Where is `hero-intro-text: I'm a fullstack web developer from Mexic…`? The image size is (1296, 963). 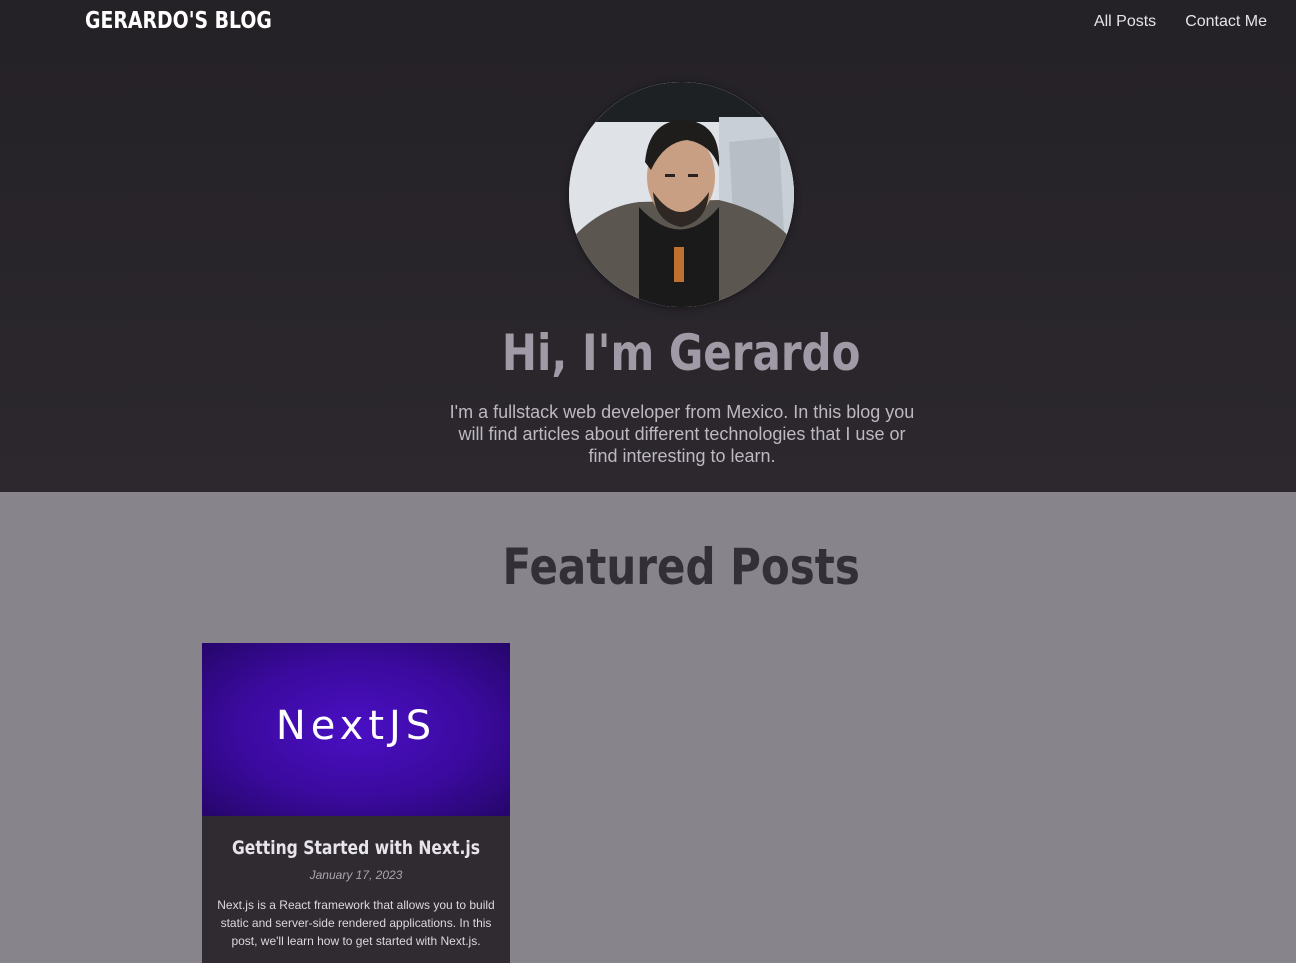
hero-intro-text: I'm a fullstack web developer from Mexic… is located at coordinates (682, 434).